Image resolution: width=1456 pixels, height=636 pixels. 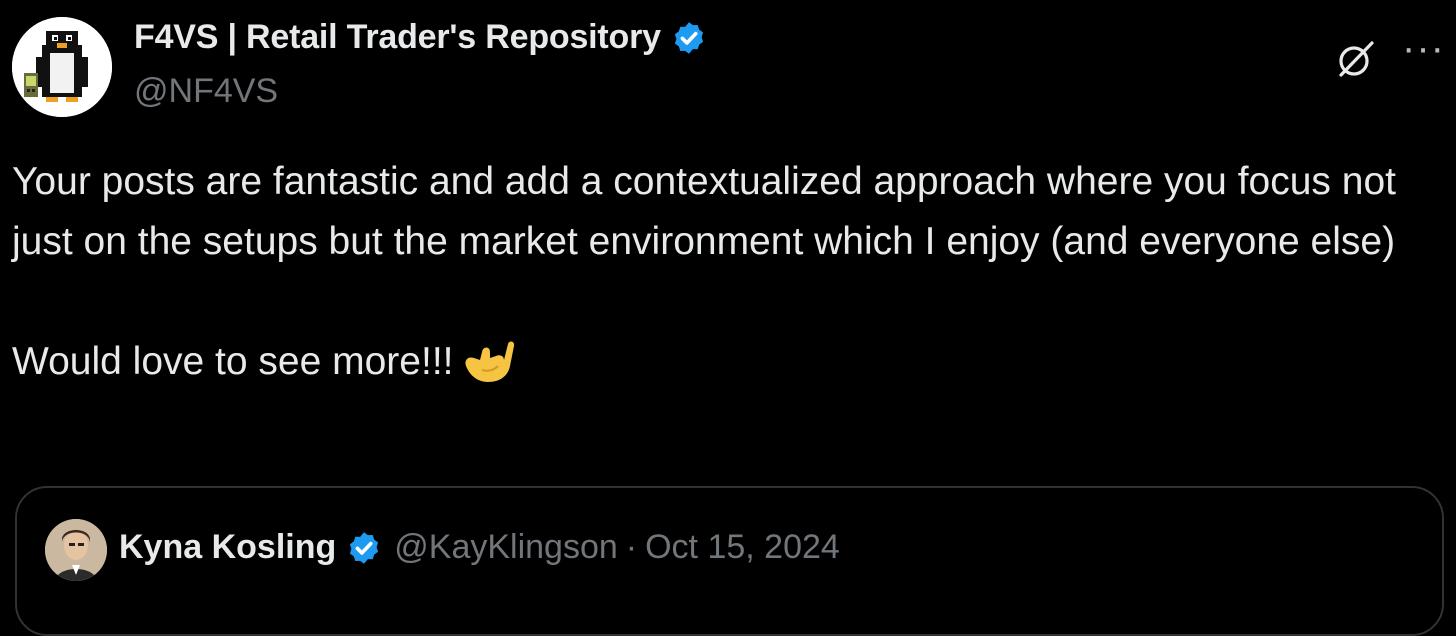 What do you see at coordinates (227, 547) in the screenshot?
I see `quoted-display-name: Kyna Kosling` at bounding box center [227, 547].